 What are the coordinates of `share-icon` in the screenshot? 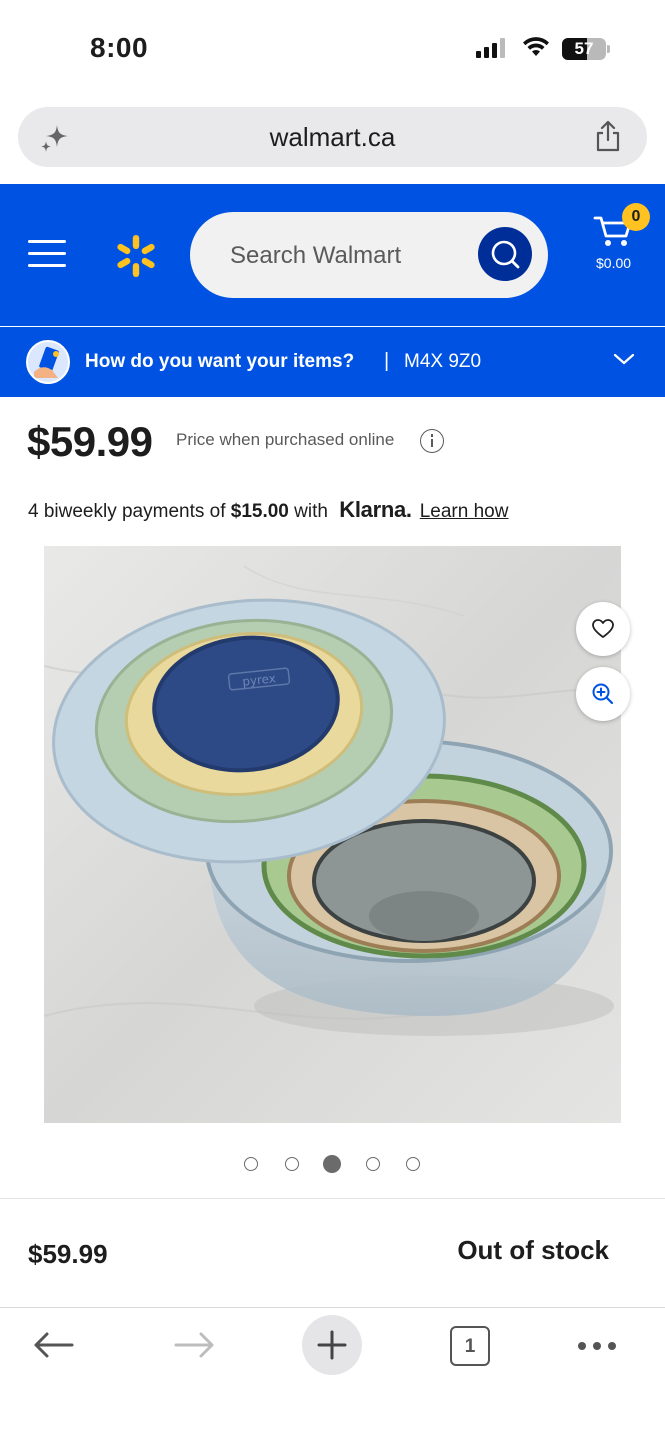 It's located at (608, 138).